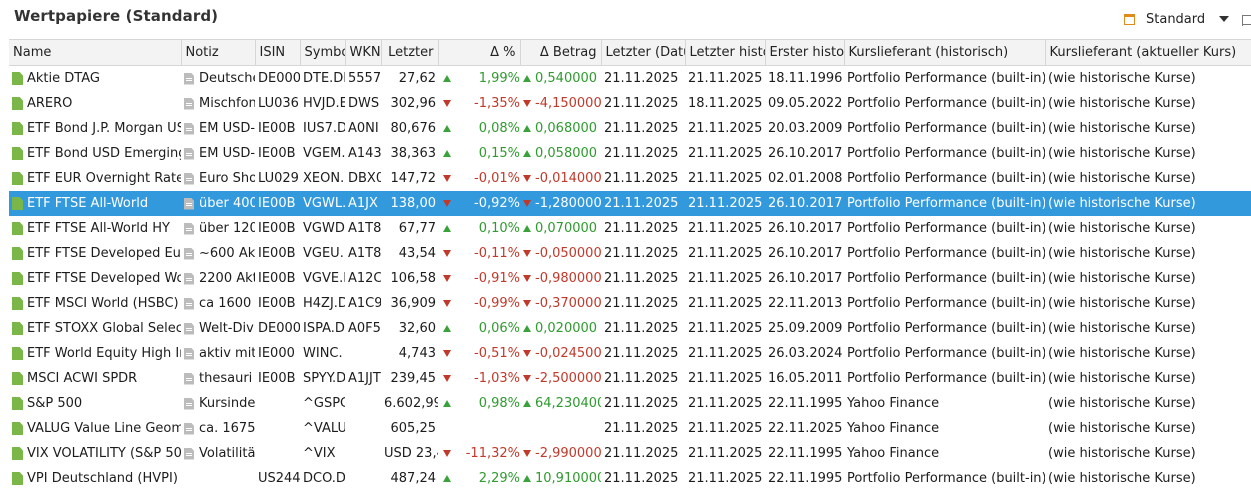  I want to click on cell-delta-pct: 0,98%, so click(479, 403).